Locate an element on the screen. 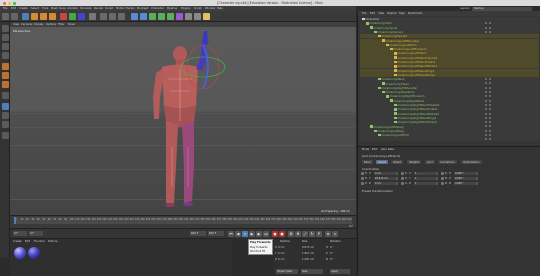 The width and height of the screenshot is (540, 276). viewport-menu-display: Display is located at coordinates (39, 24).